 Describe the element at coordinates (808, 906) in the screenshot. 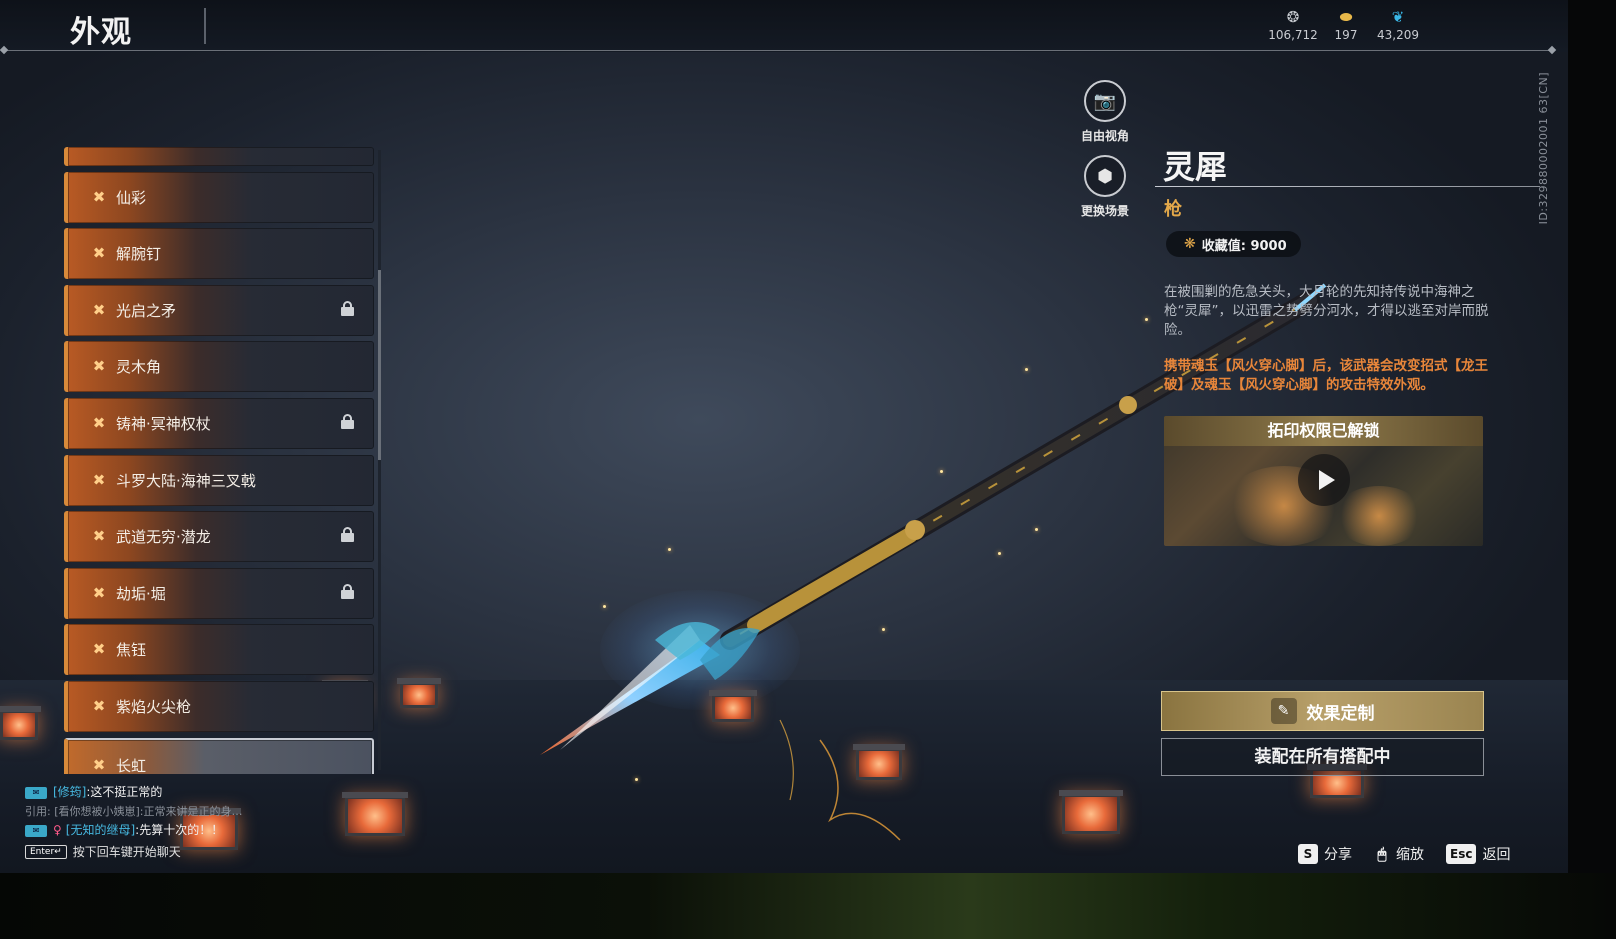

I see `desktop-strip` at that location.